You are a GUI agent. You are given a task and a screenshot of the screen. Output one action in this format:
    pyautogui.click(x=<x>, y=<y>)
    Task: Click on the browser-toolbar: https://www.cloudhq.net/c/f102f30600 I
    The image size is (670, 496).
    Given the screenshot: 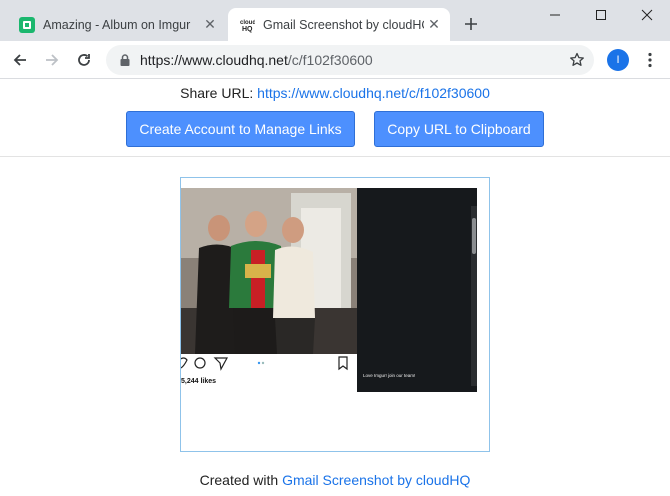 What is the action you would take?
    pyautogui.click(x=335, y=60)
    